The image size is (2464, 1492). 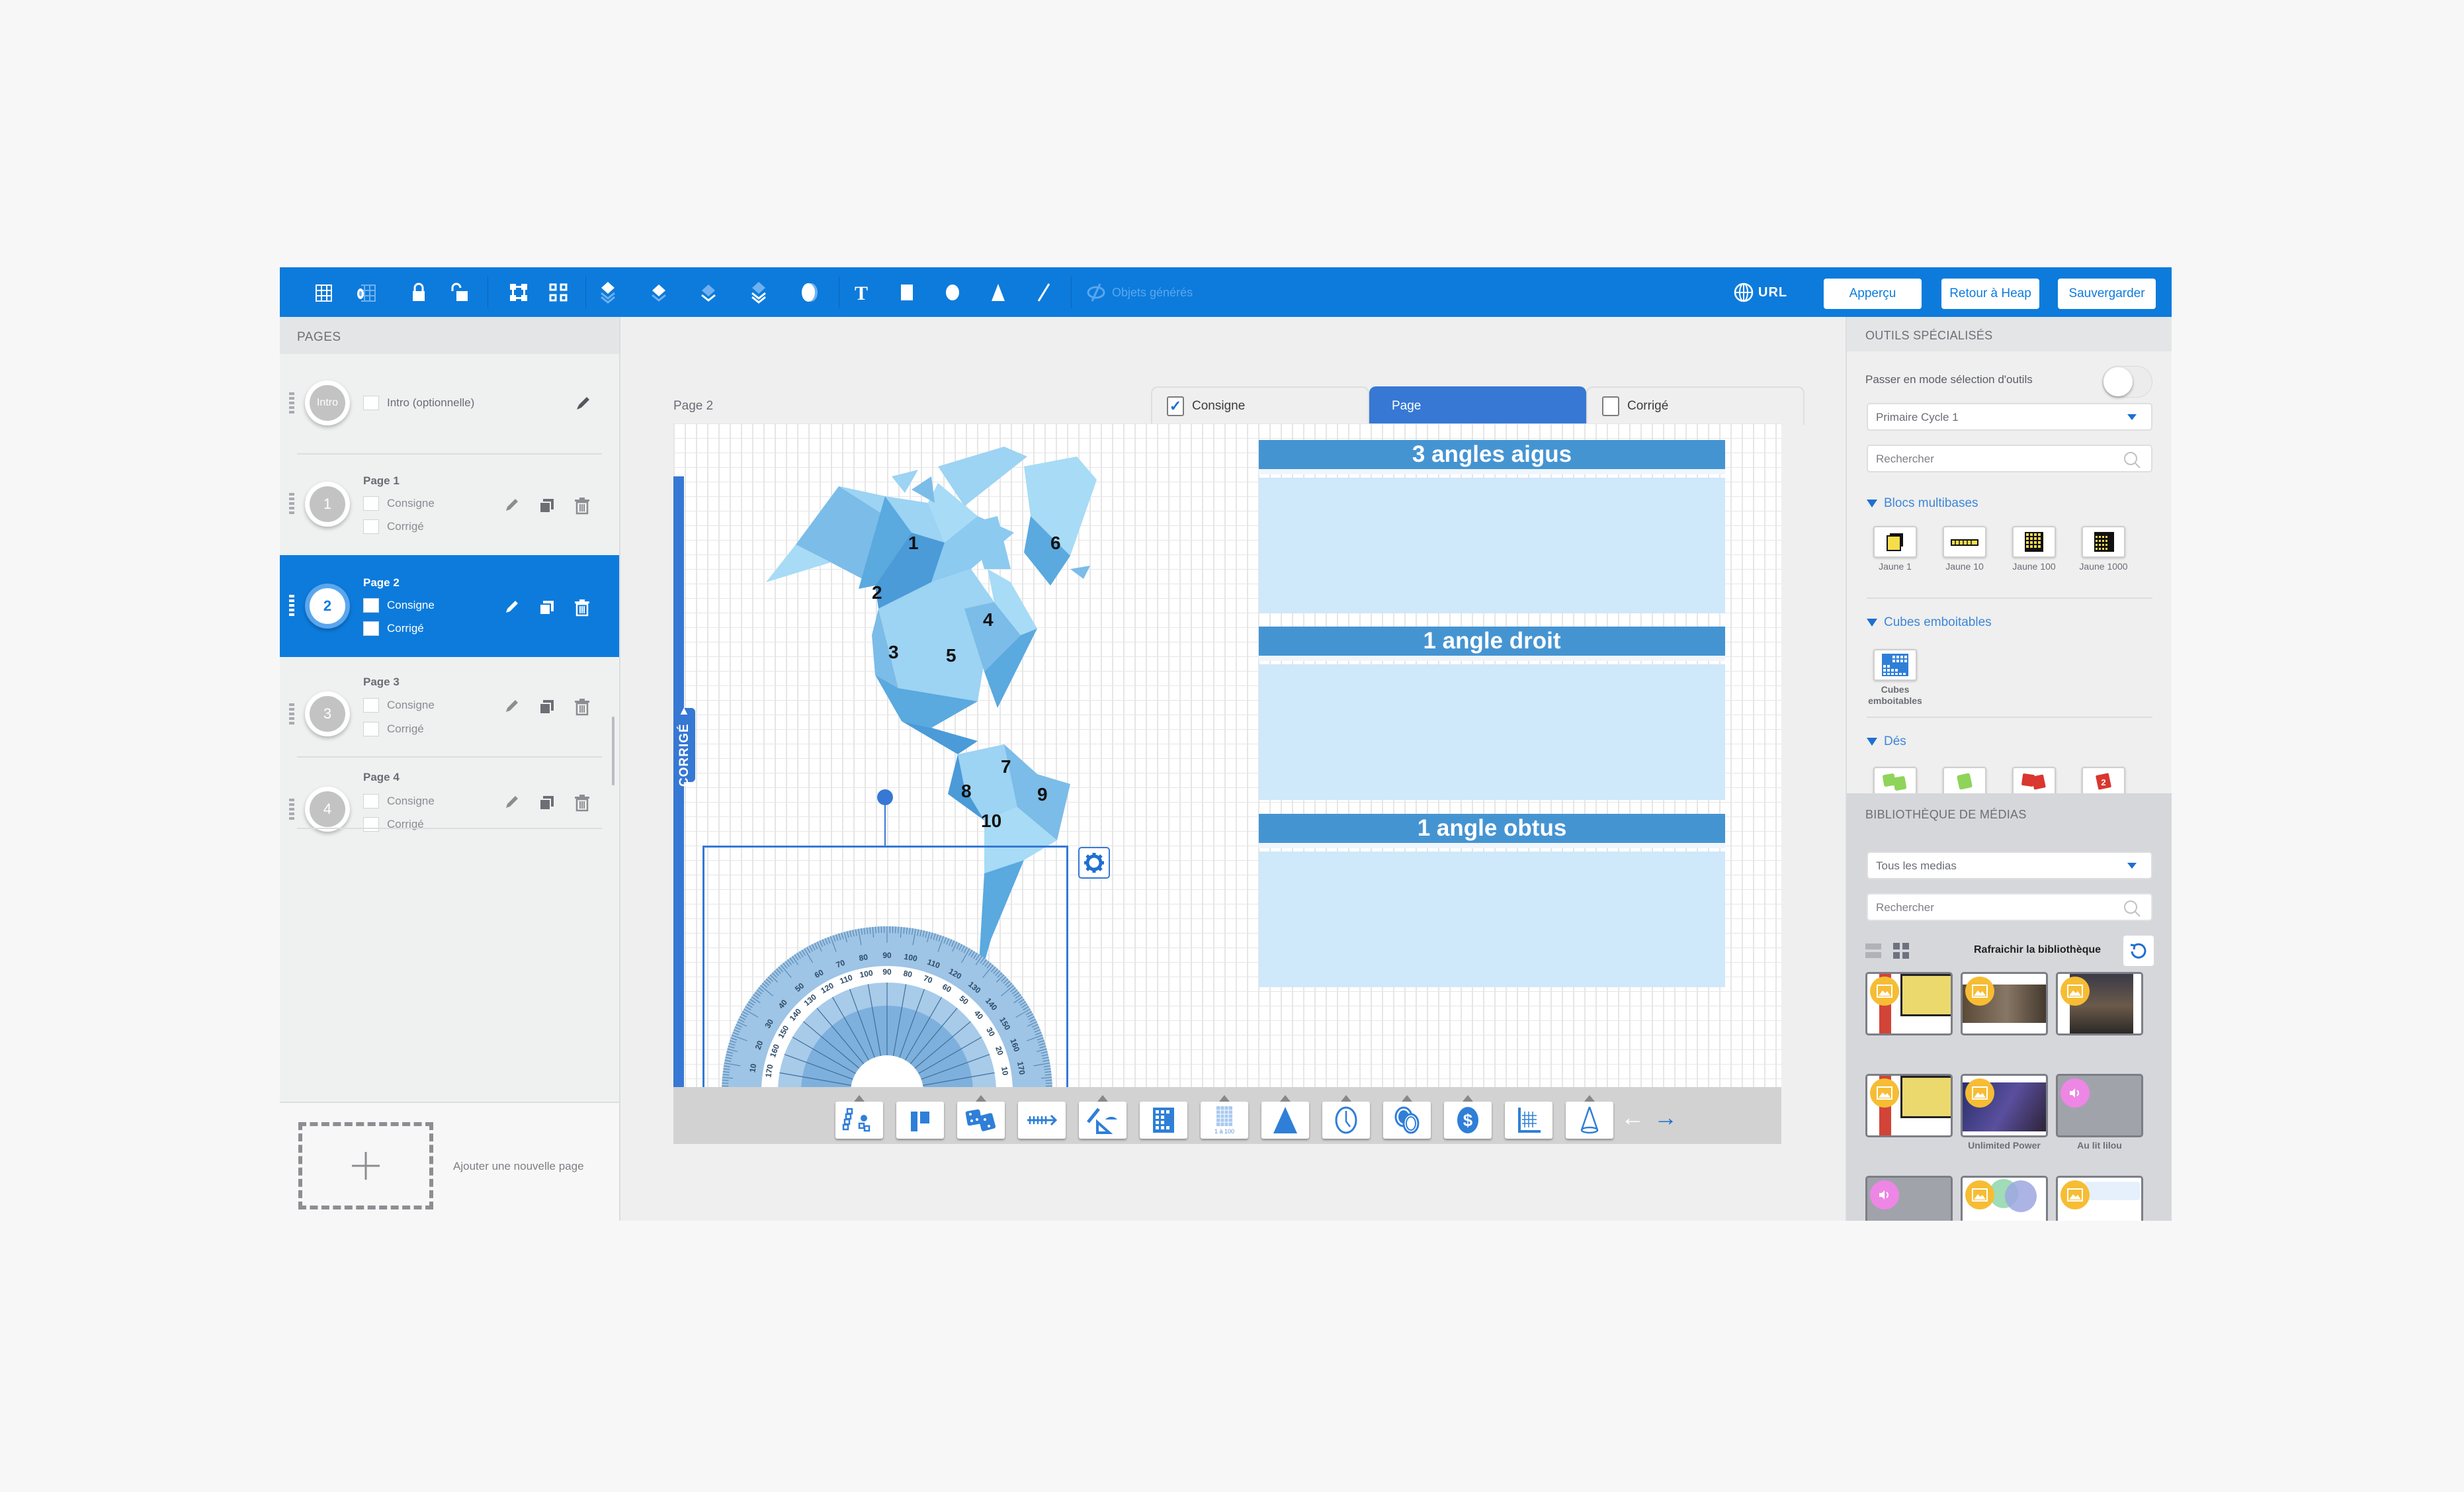 What do you see at coordinates (2107, 294) in the screenshot?
I see `save-button: Sauvergarder` at bounding box center [2107, 294].